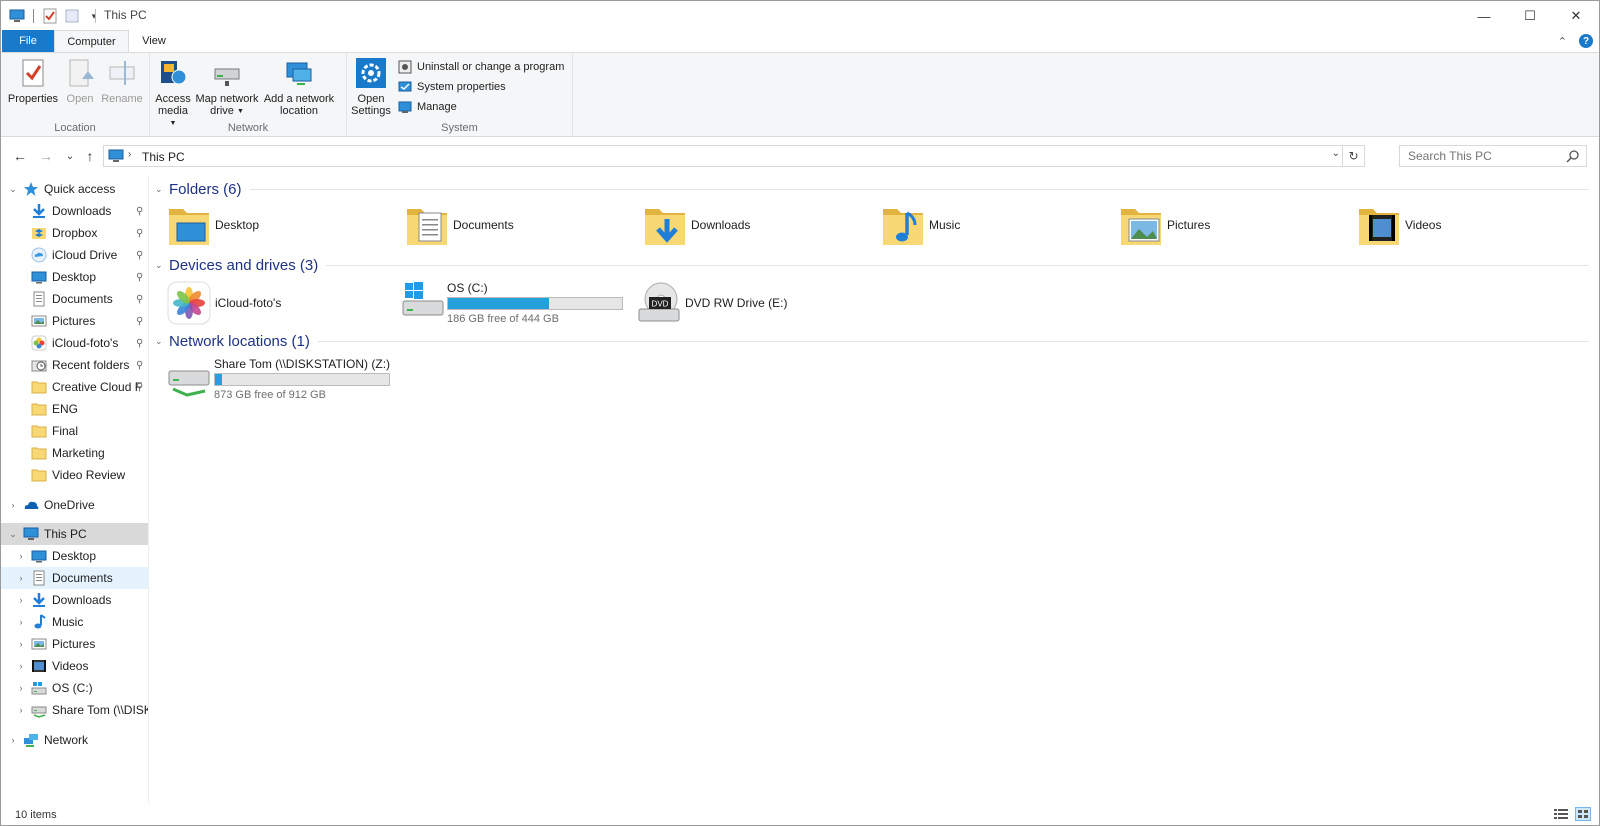 Image resolution: width=1600 pixels, height=826 pixels. Describe the element at coordinates (74, 688) in the screenshot. I see `nav-this-pc-item: › OS (C:)` at that location.